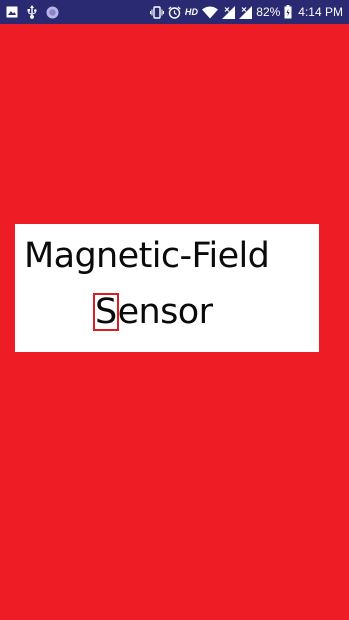  I want to click on image-icon, so click(12, 12).